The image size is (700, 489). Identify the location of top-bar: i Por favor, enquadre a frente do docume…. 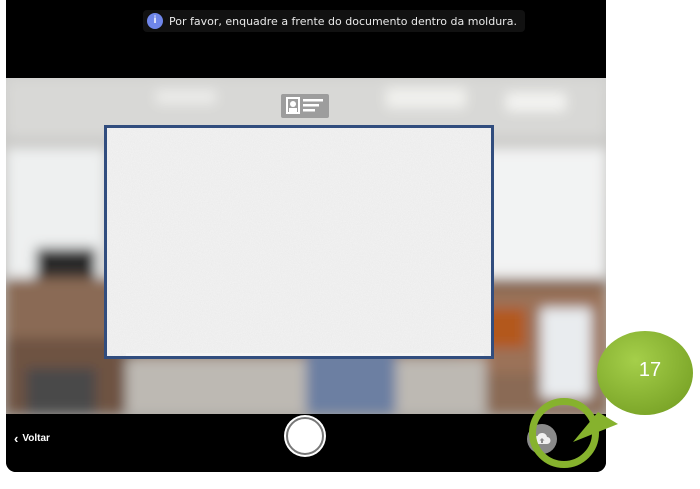
(306, 39).